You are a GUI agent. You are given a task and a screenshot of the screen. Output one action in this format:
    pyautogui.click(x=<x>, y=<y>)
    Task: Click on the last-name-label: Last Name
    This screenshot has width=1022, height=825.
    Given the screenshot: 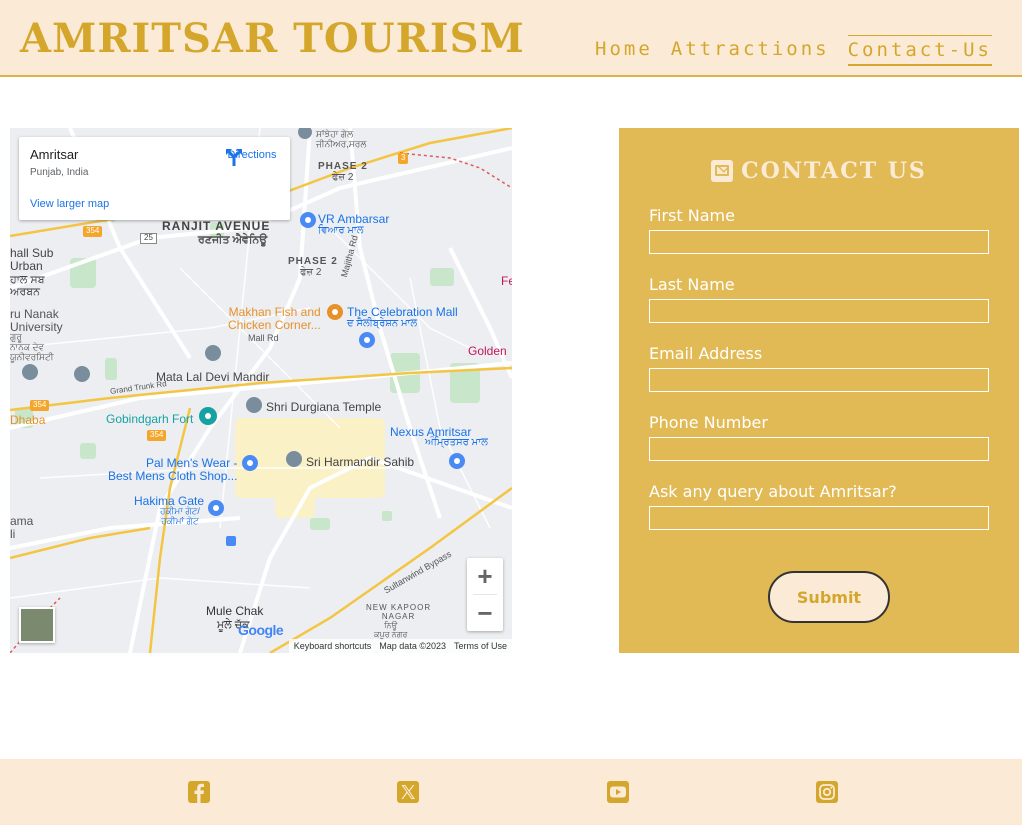 What is the action you would take?
    pyautogui.click(x=692, y=284)
    